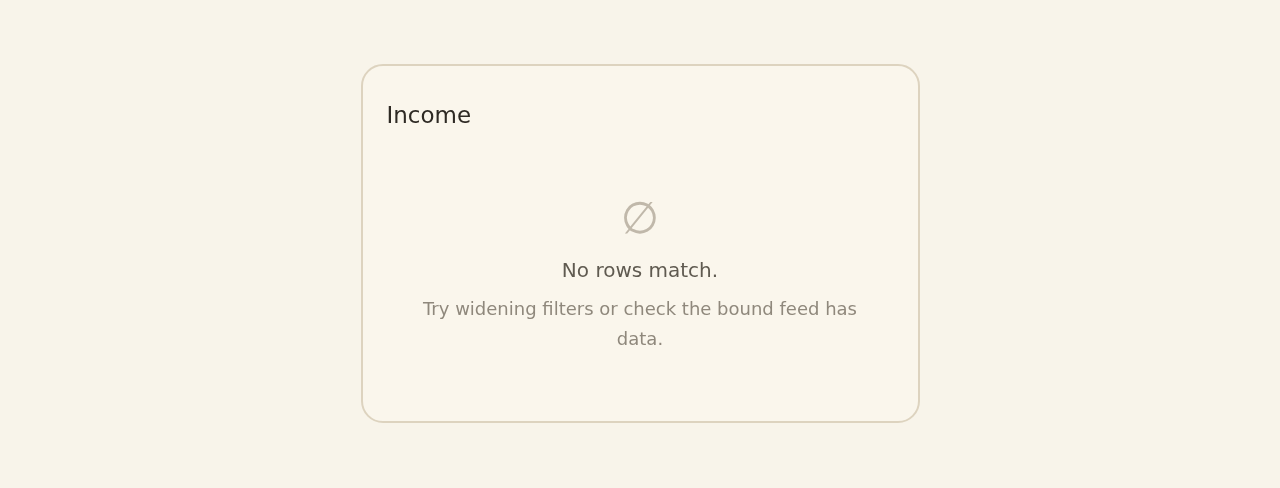  Describe the element at coordinates (640, 270) in the screenshot. I see `empty-heading: No rows match.` at that location.